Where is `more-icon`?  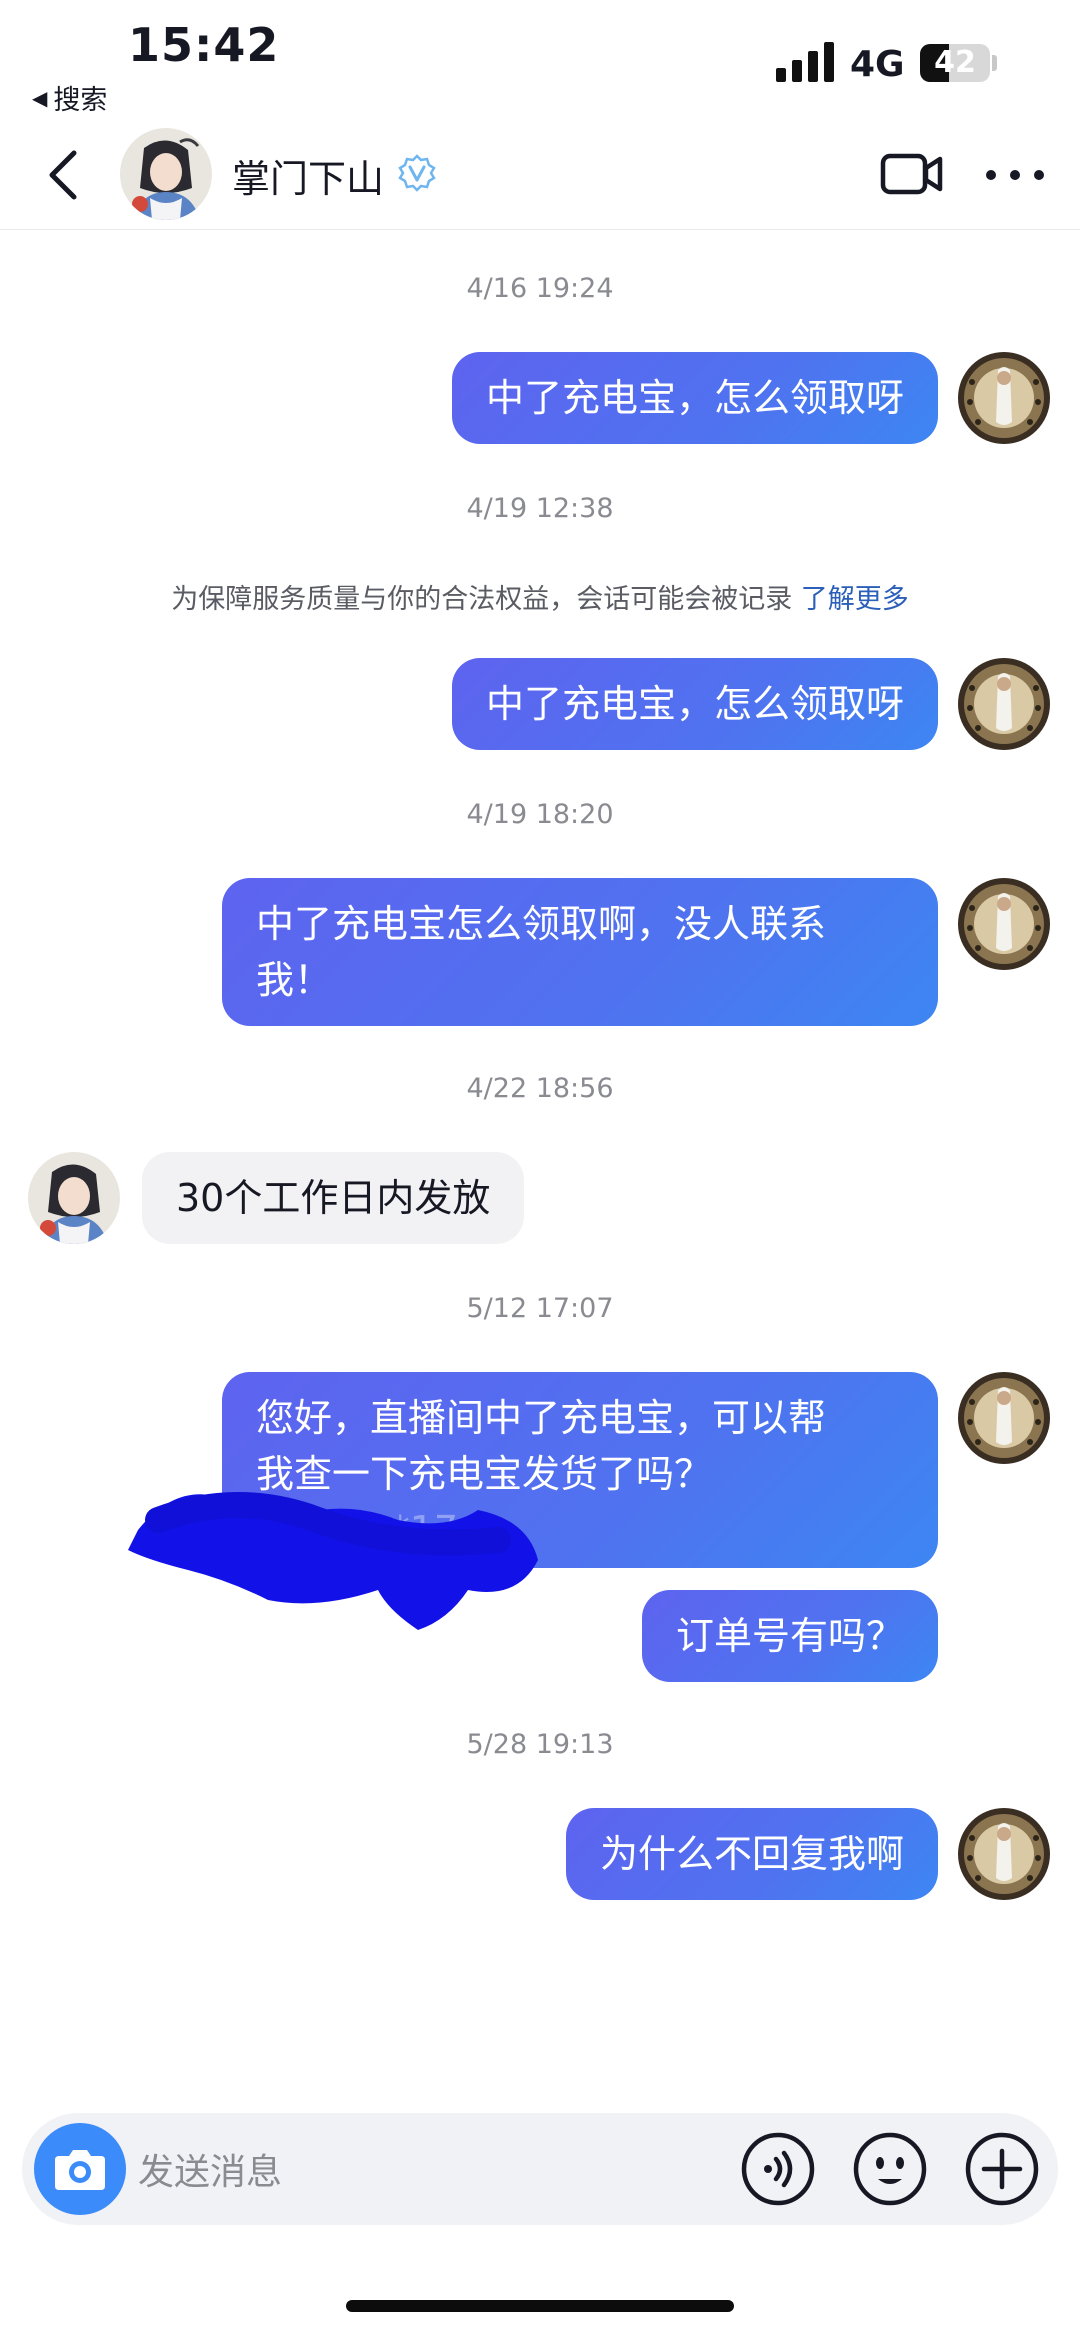 more-icon is located at coordinates (1015, 175).